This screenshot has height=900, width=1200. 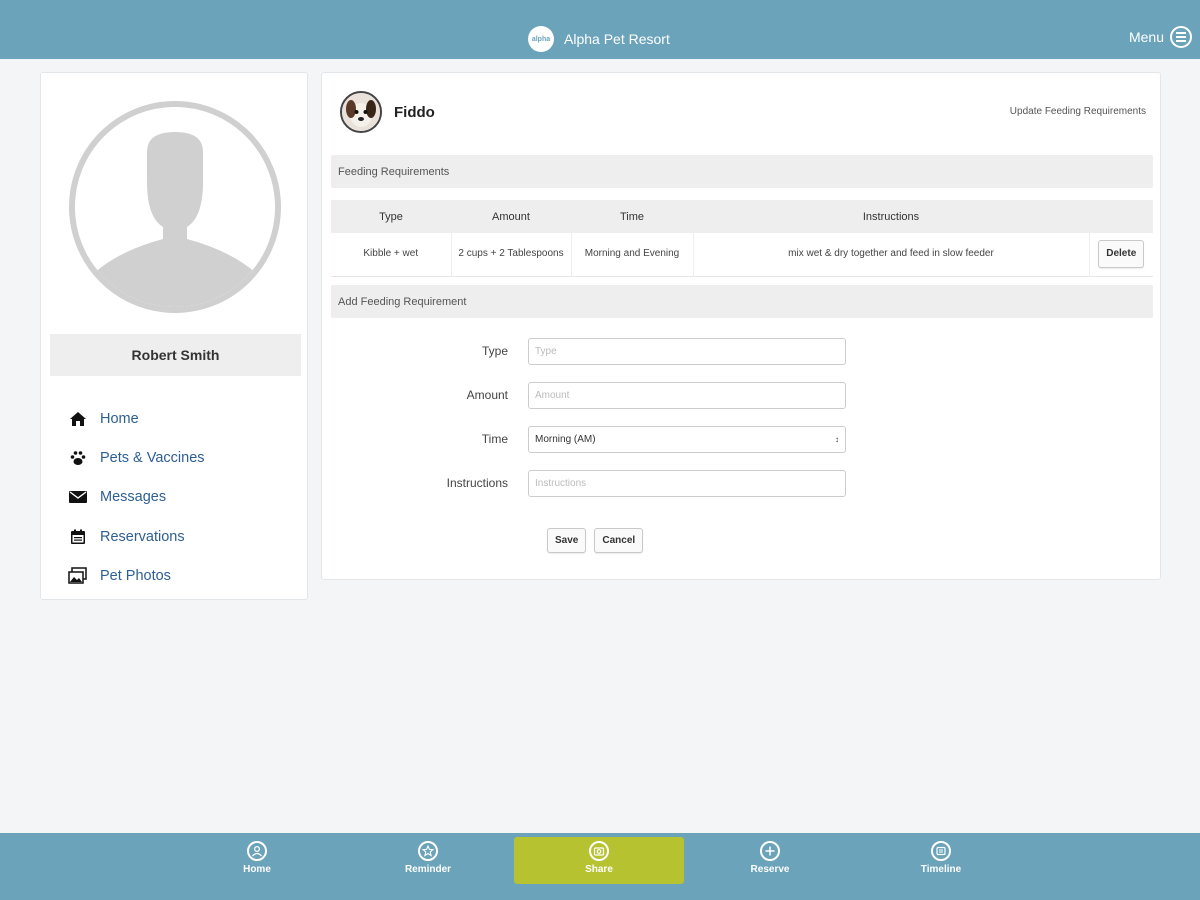 I want to click on timeline-icon, so click(x=941, y=851).